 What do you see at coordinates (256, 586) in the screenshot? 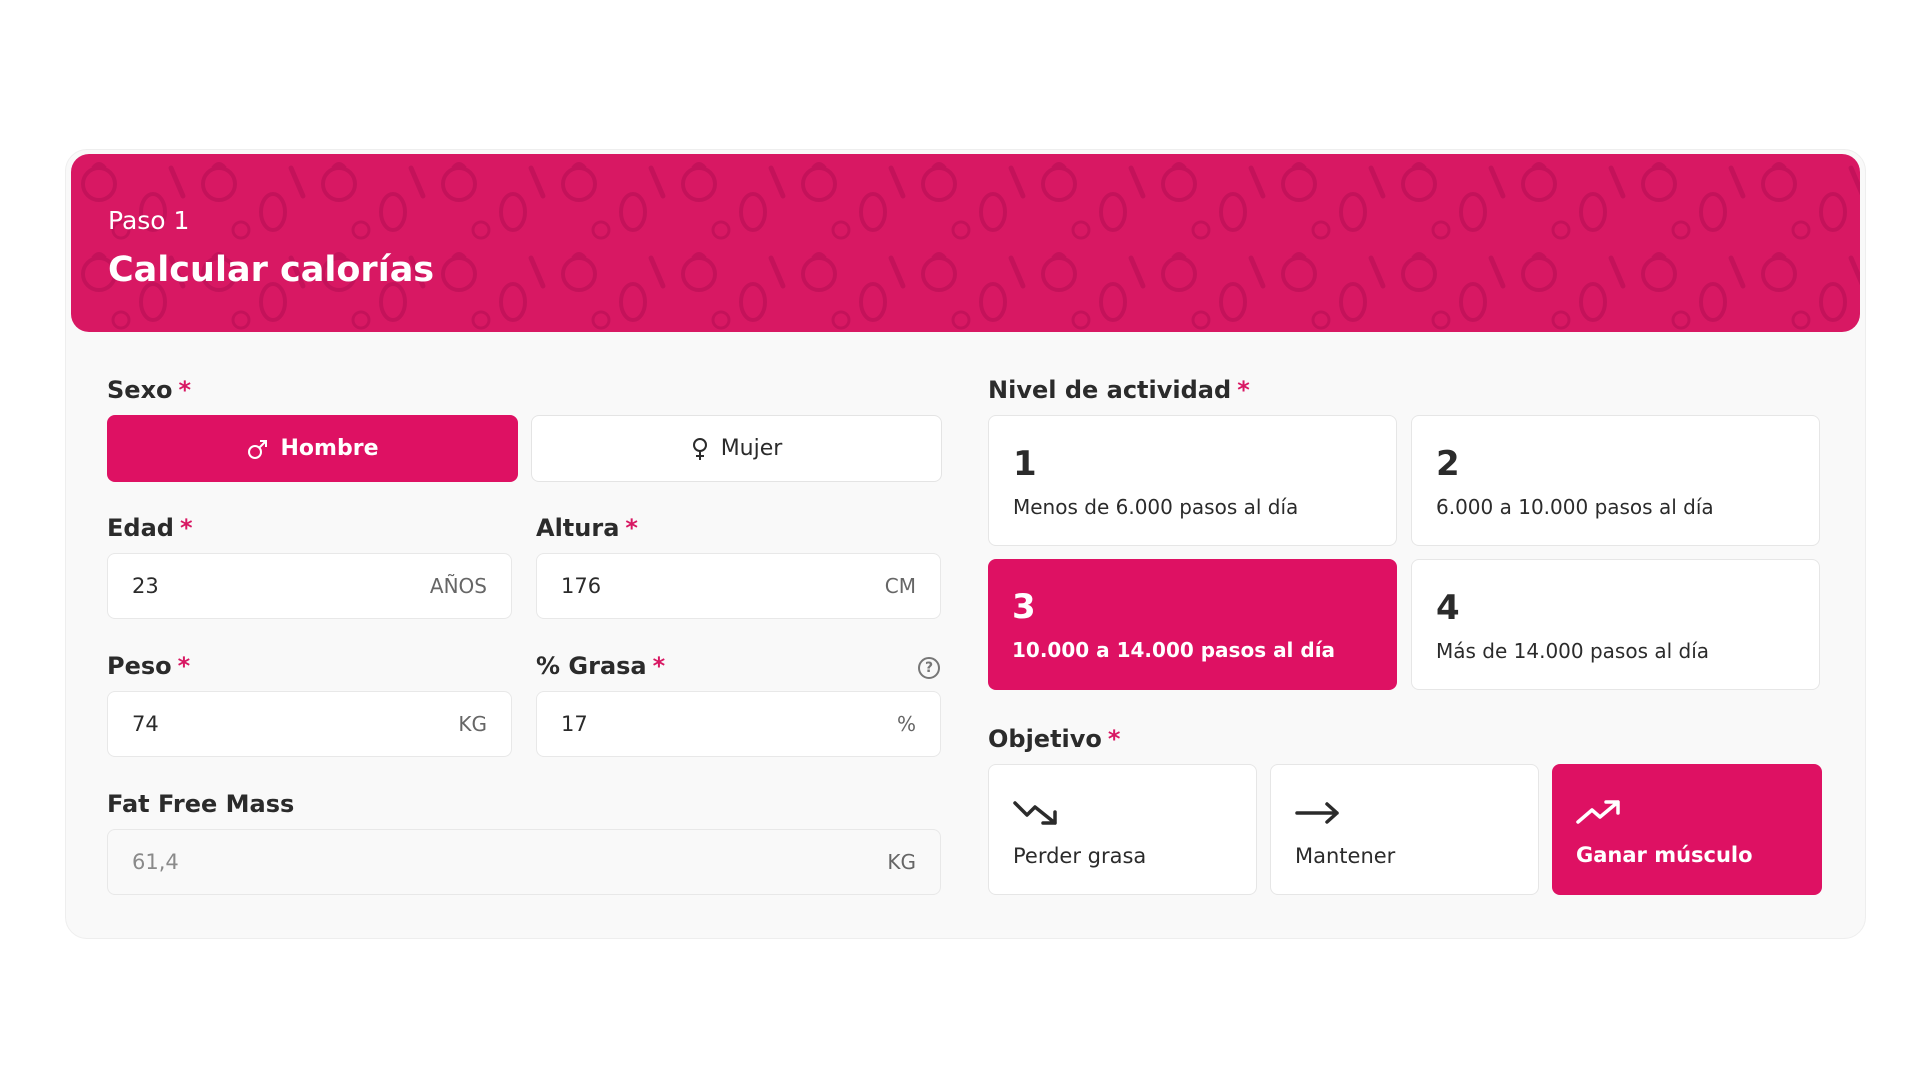
I see `age-input` at bounding box center [256, 586].